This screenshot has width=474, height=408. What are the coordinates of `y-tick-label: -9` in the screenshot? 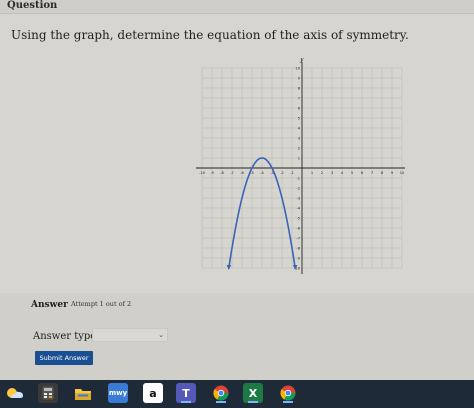 It's located at (298, 258).